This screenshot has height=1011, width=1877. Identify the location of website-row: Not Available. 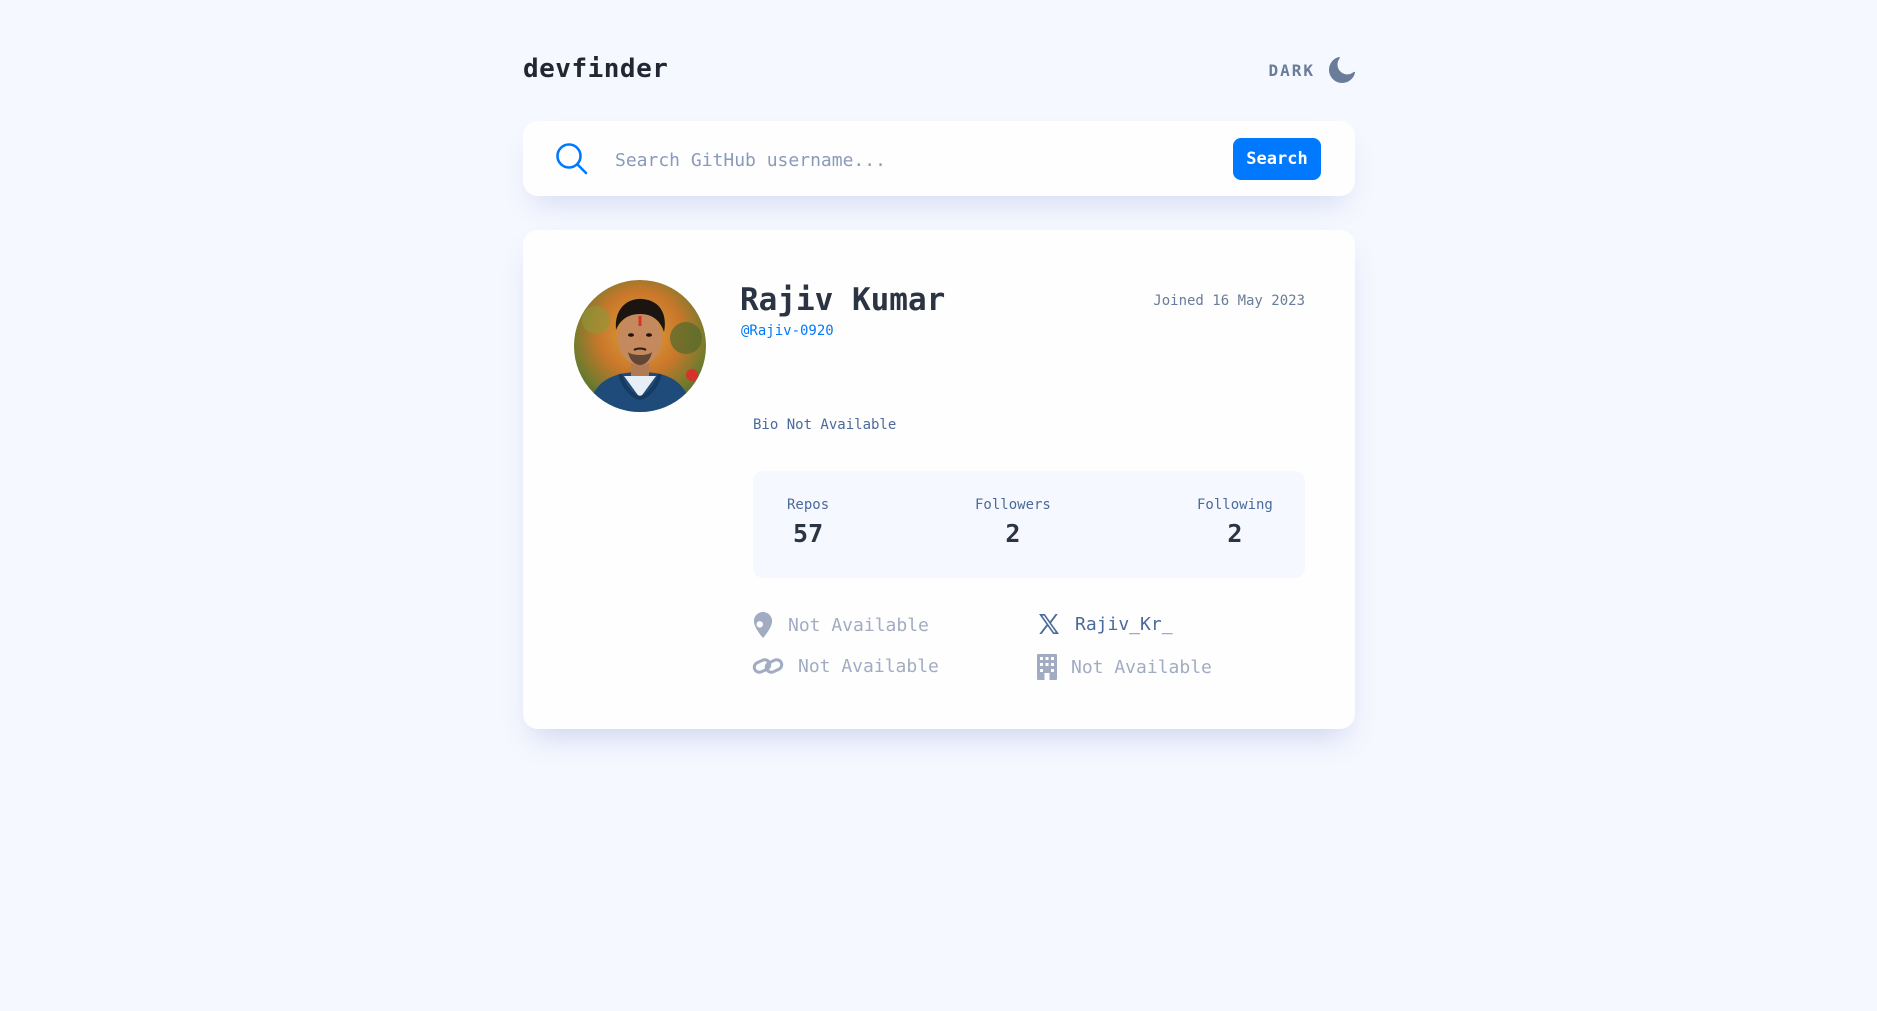
(845, 666).